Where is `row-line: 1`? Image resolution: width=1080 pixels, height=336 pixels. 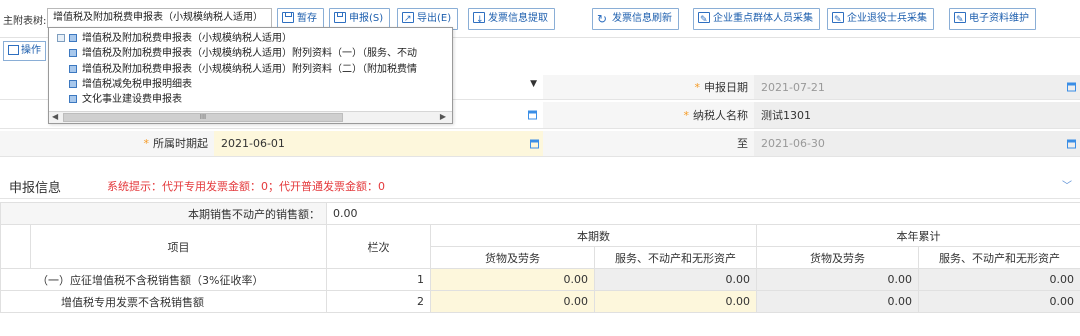
row-line: 1 is located at coordinates (378, 279).